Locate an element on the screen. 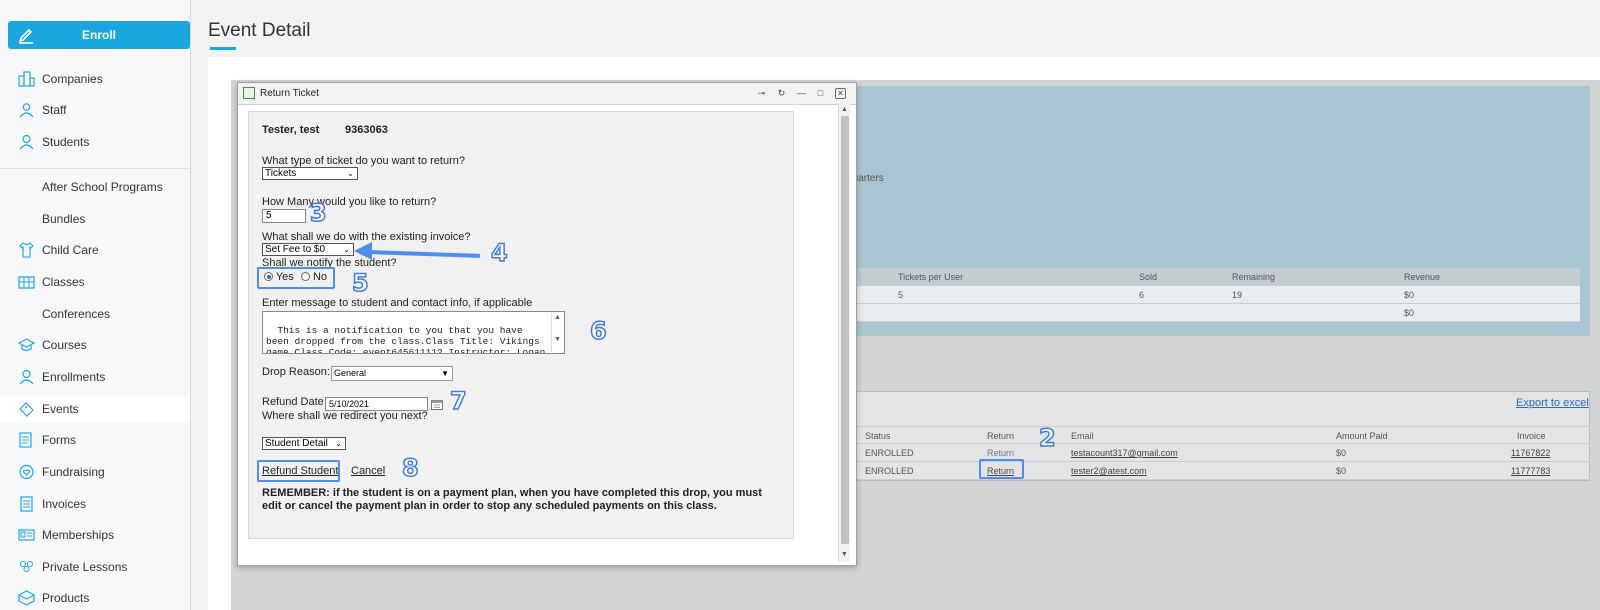  column-header: Status is located at coordinates (878, 436).